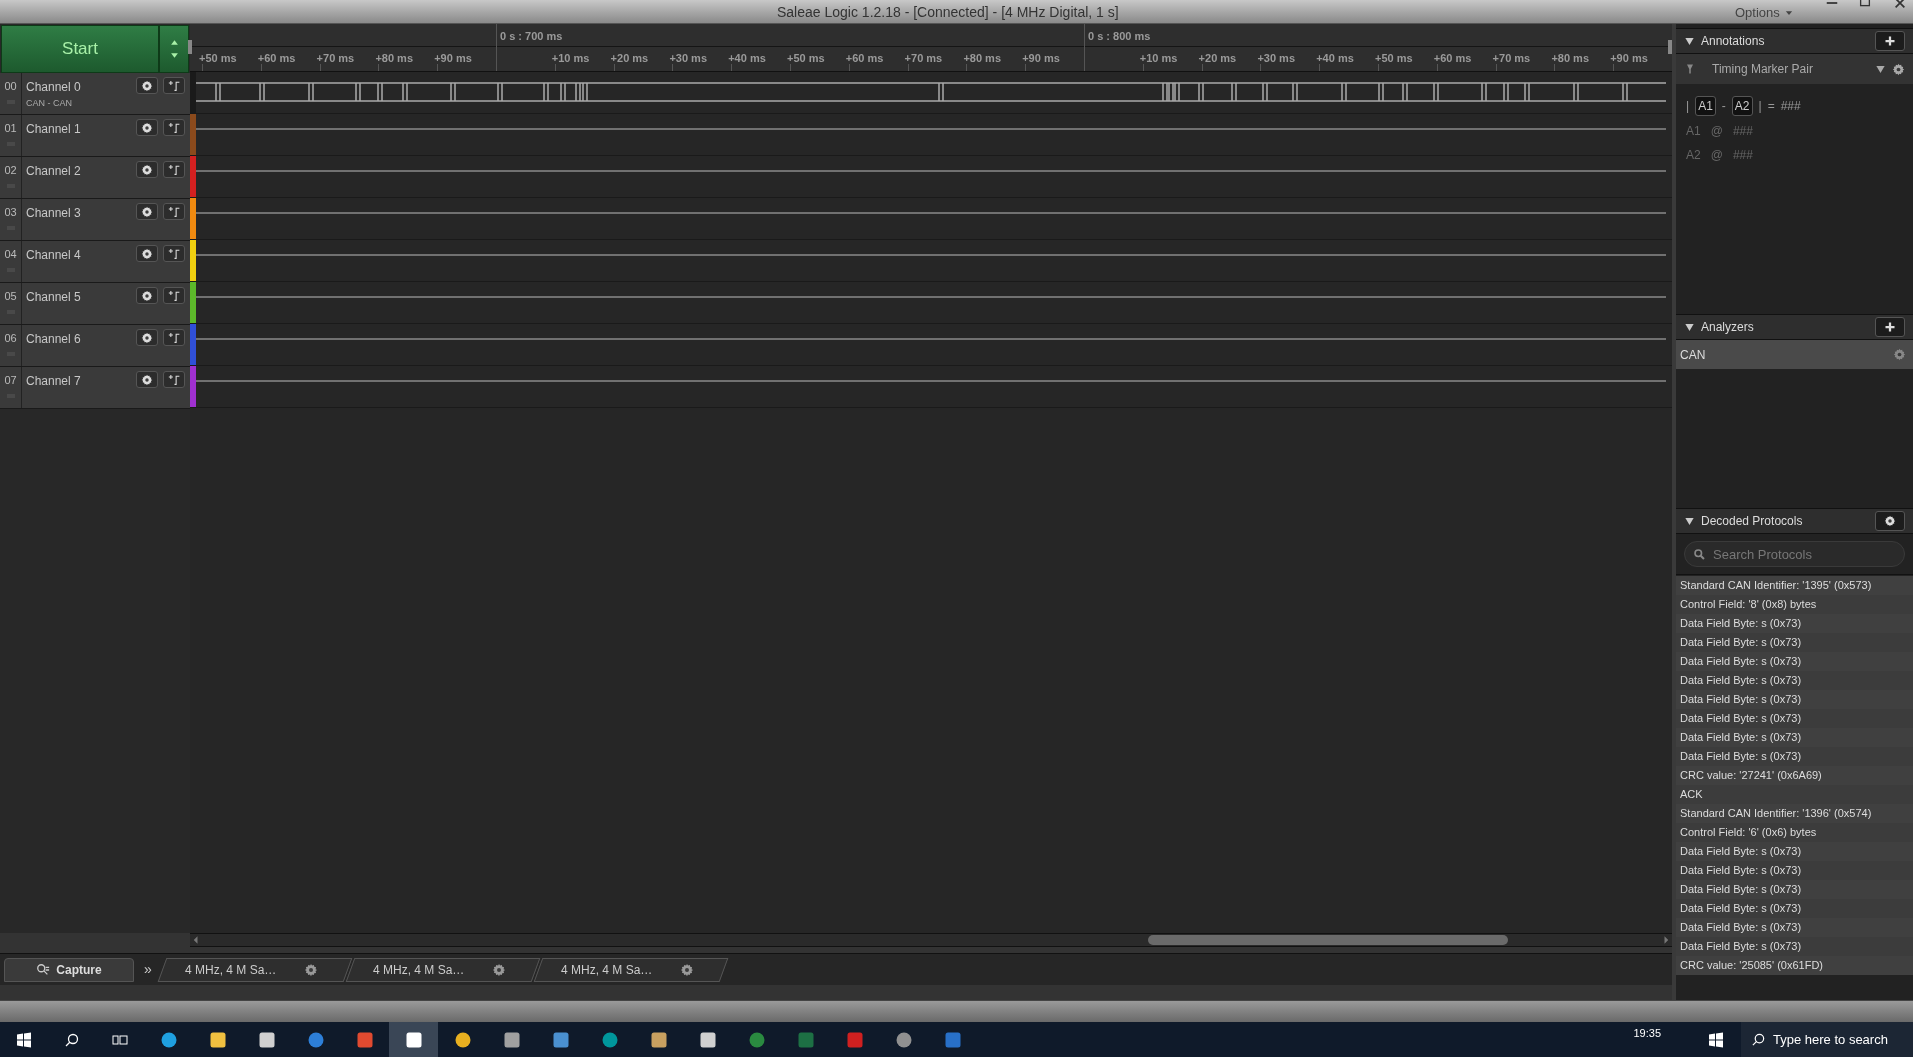 The height and width of the screenshot is (1057, 1913). Describe the element at coordinates (1742, 106) in the screenshot. I see `marker-tag: A2` at that location.